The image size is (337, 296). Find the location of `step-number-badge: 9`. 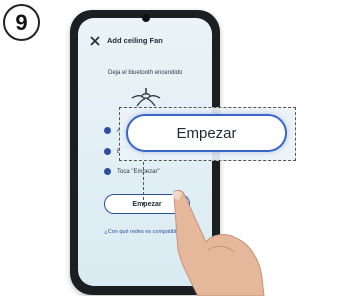

step-number-badge: 9 is located at coordinates (21, 22).